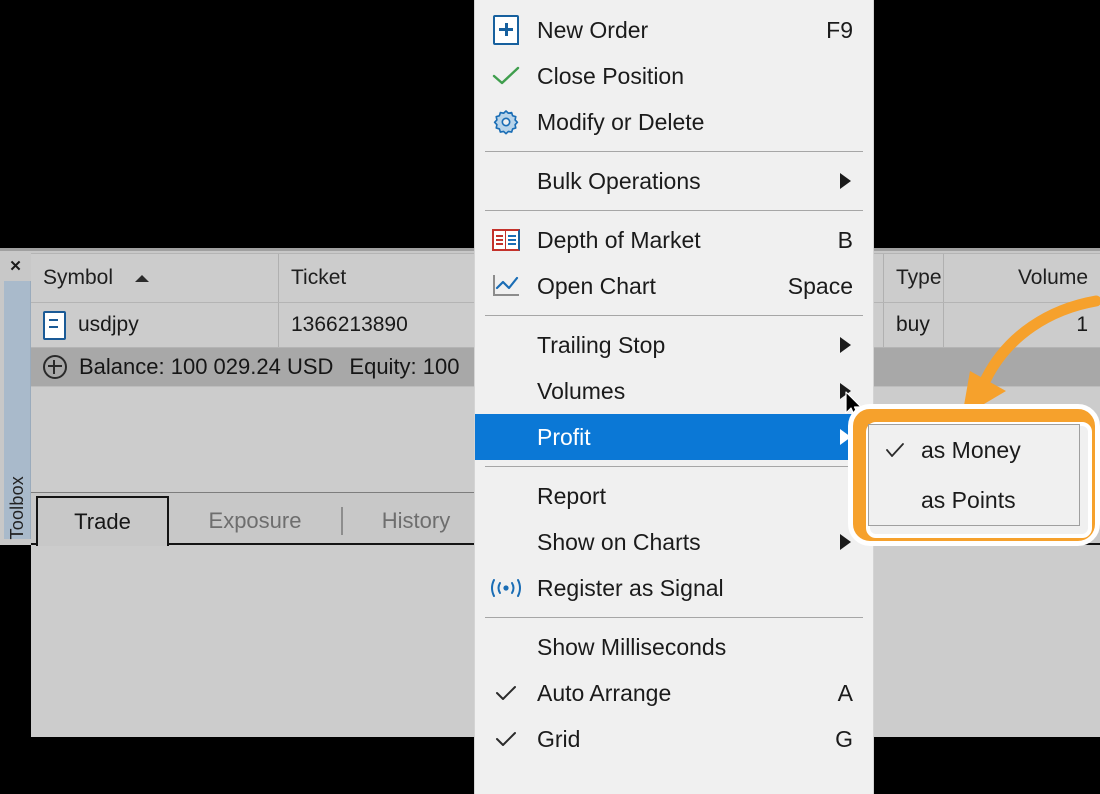  Describe the element at coordinates (919, 277) in the screenshot. I see `column-header-type-label: Type` at that location.